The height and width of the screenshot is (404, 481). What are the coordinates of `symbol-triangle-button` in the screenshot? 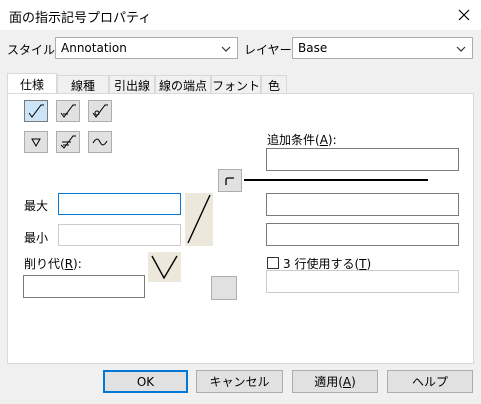 It's located at (36, 142).